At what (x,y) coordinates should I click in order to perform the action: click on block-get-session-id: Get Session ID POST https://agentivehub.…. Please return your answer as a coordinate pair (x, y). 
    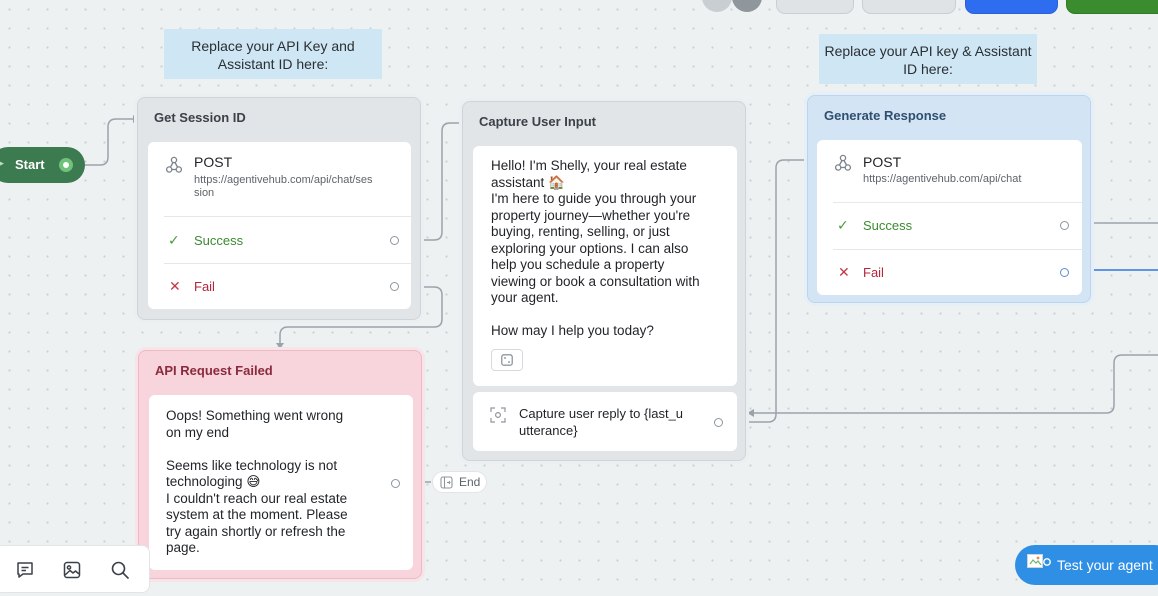
    Looking at the image, I should click on (279, 208).